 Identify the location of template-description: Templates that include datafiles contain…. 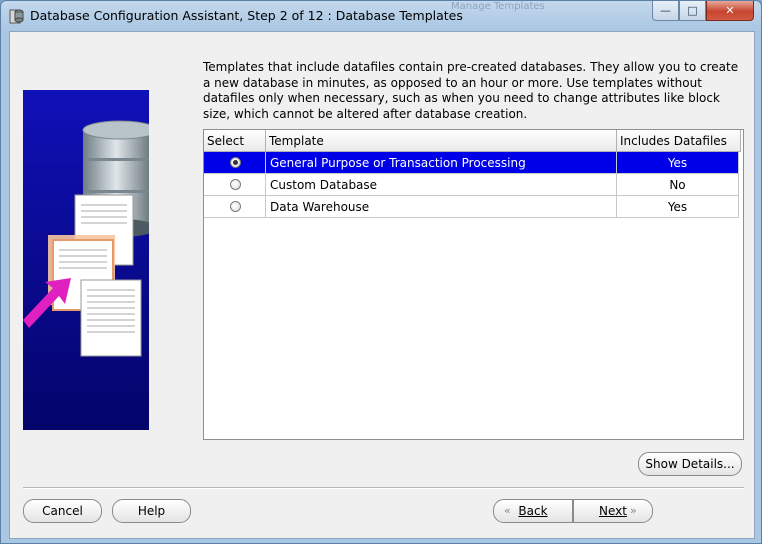
(471, 90).